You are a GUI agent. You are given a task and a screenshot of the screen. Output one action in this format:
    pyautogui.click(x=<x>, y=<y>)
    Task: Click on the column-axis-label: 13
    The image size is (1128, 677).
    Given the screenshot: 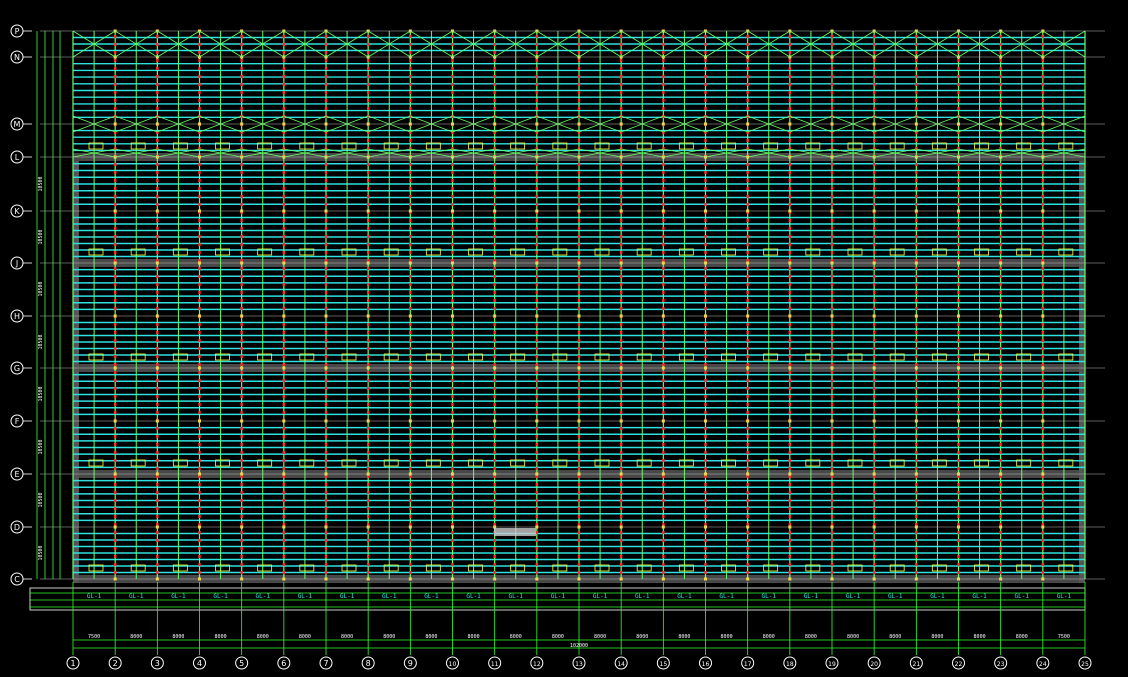 What is the action you would take?
    pyautogui.click(x=579, y=664)
    